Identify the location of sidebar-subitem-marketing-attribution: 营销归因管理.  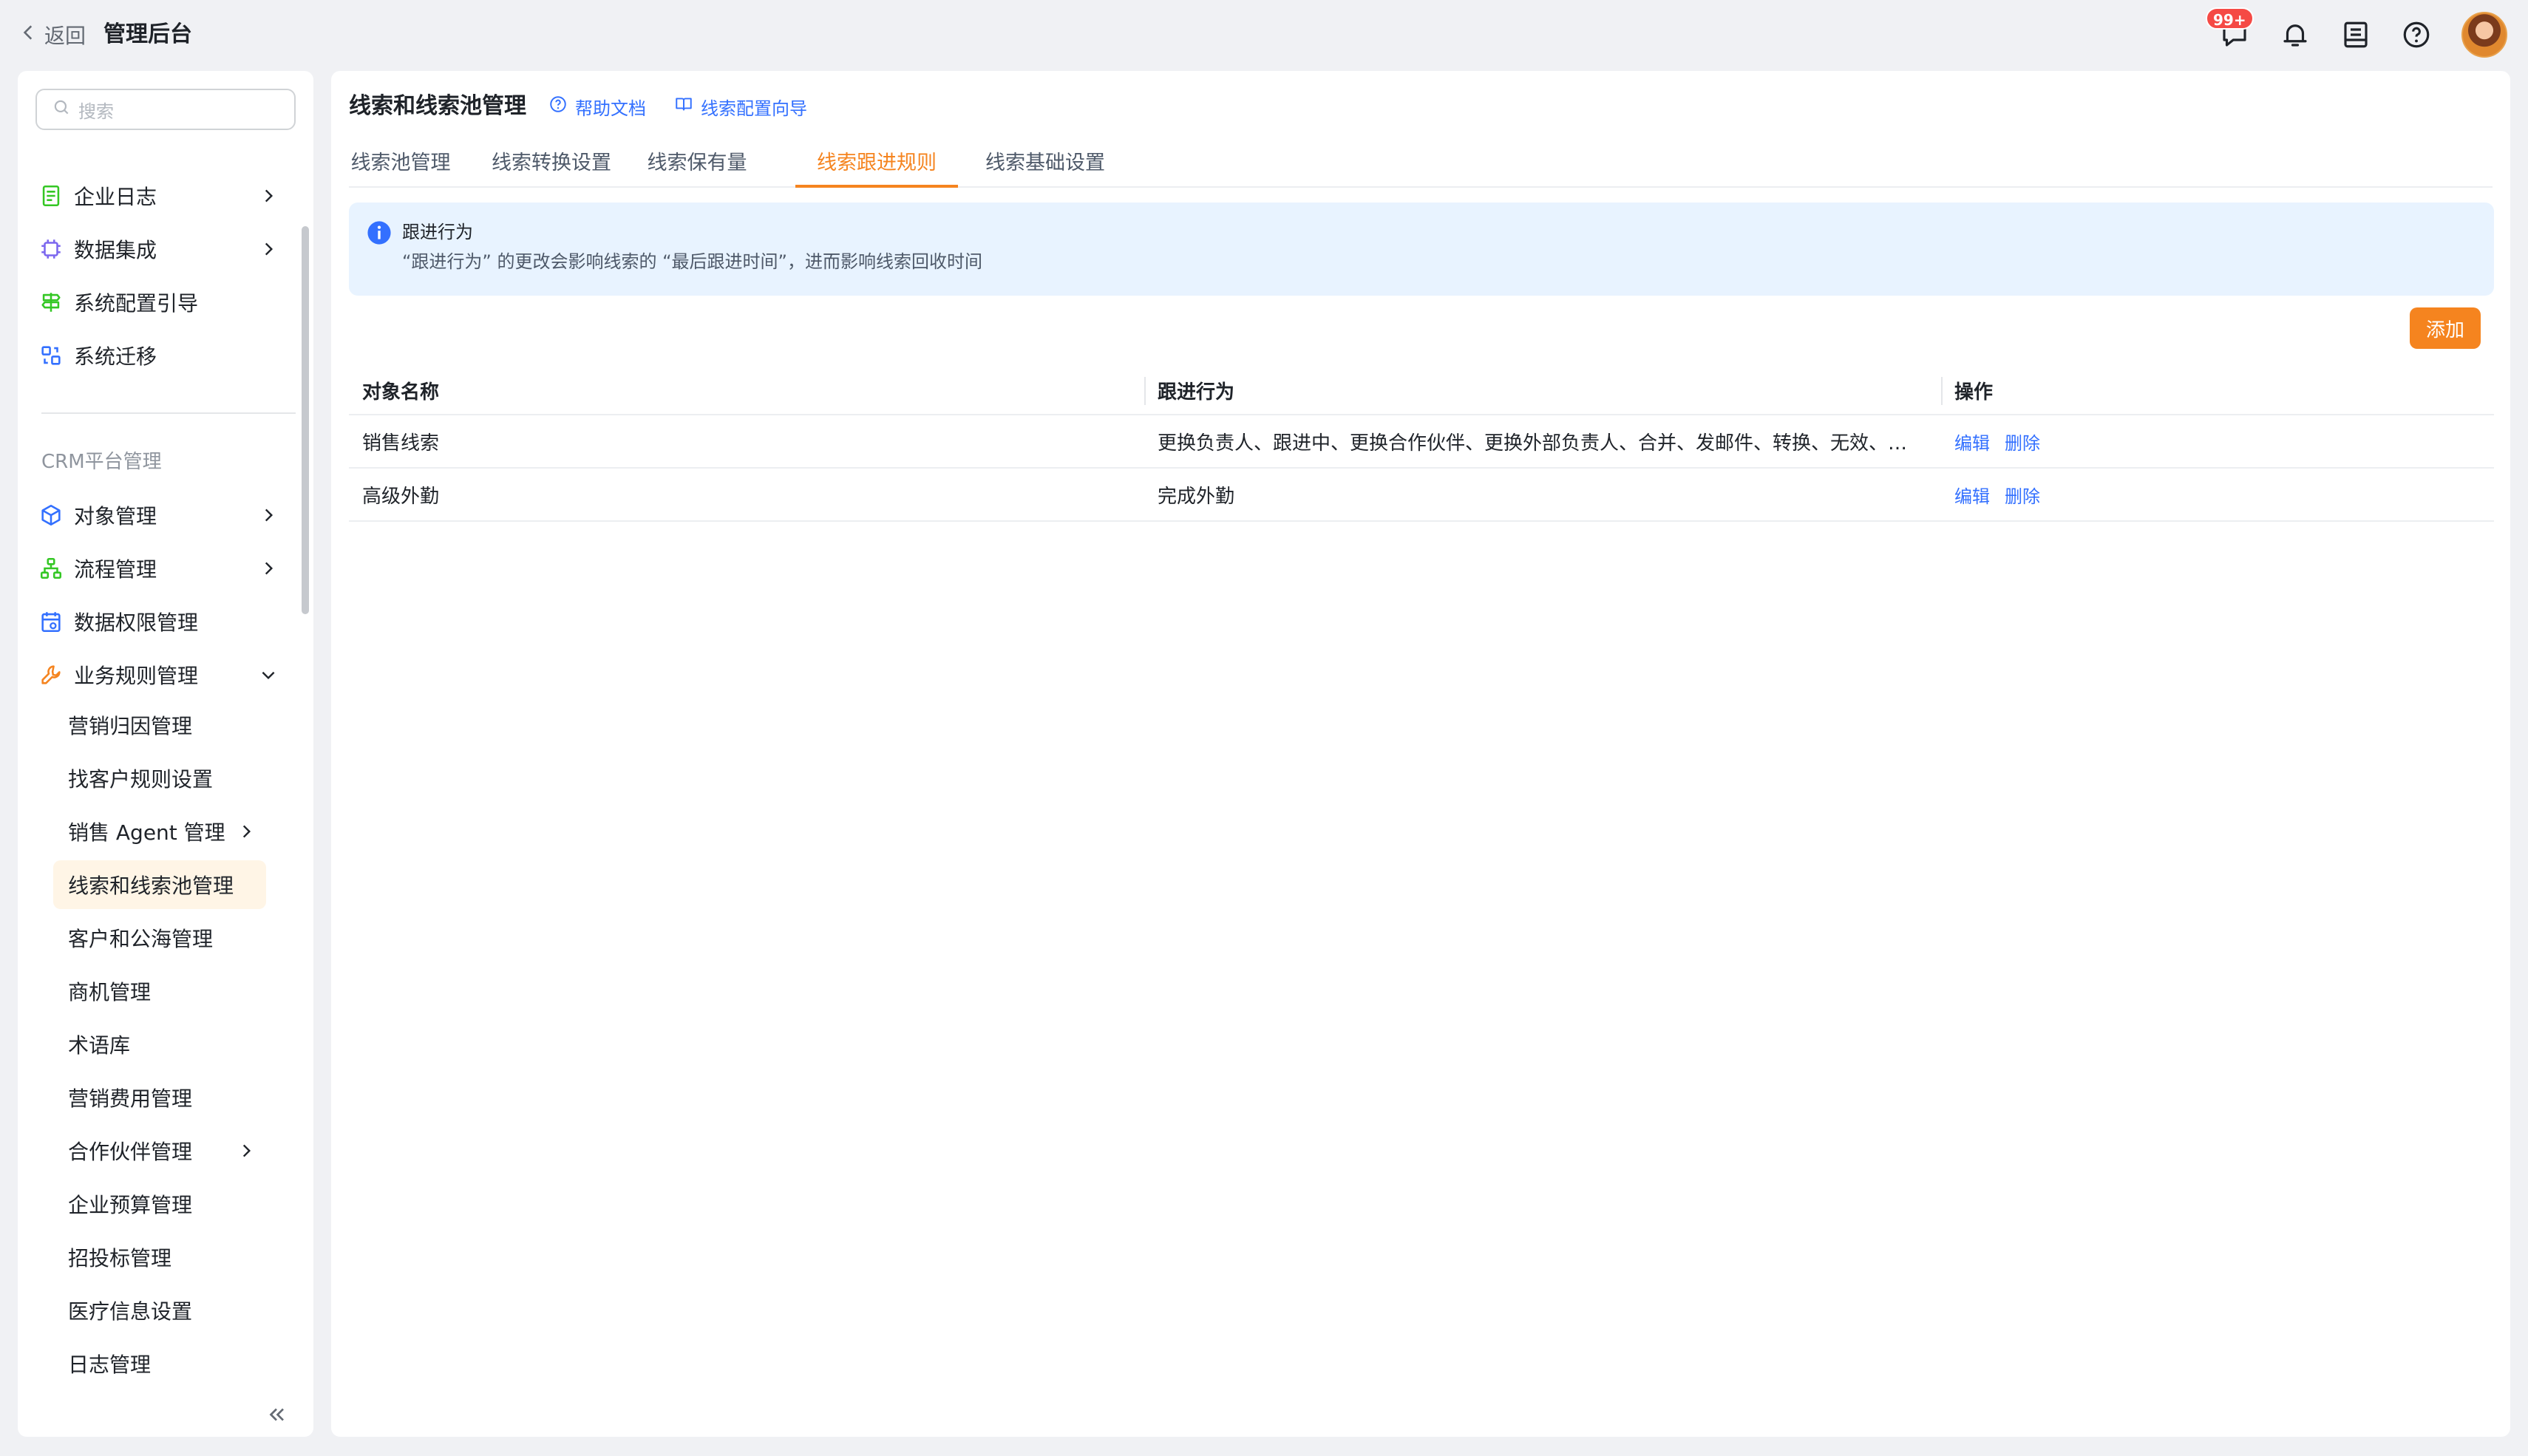
(150, 725).